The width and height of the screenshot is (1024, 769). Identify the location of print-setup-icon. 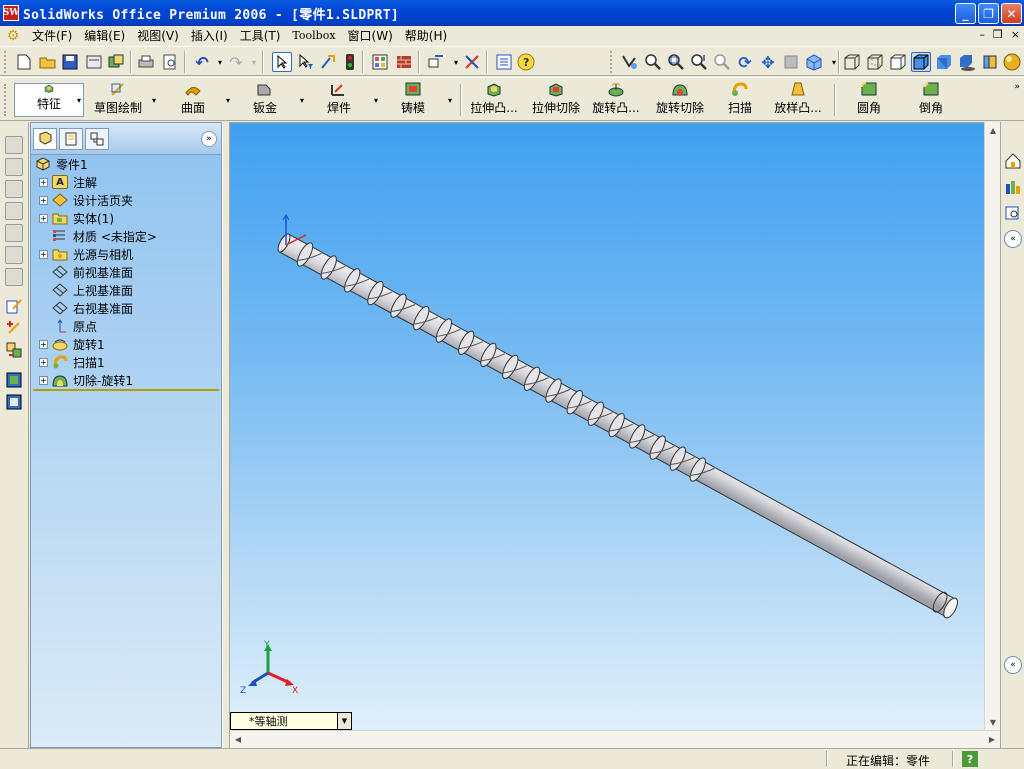
(94, 62).